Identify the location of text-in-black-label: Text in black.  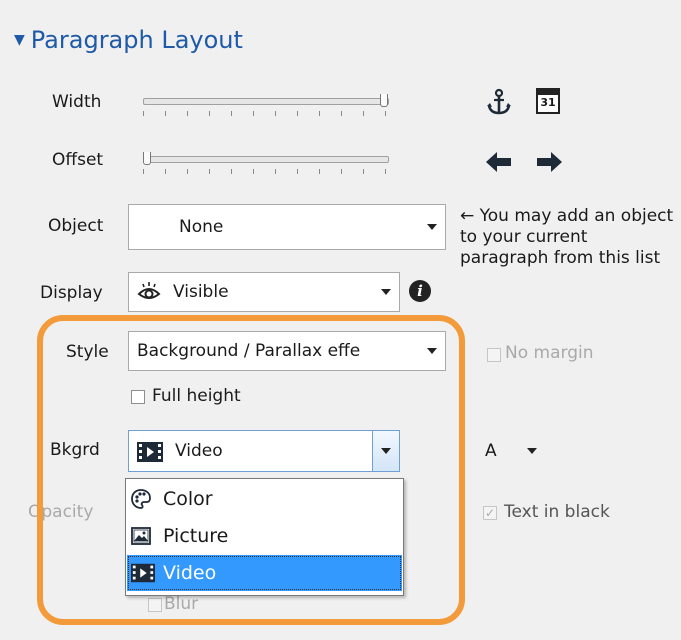
(557, 512).